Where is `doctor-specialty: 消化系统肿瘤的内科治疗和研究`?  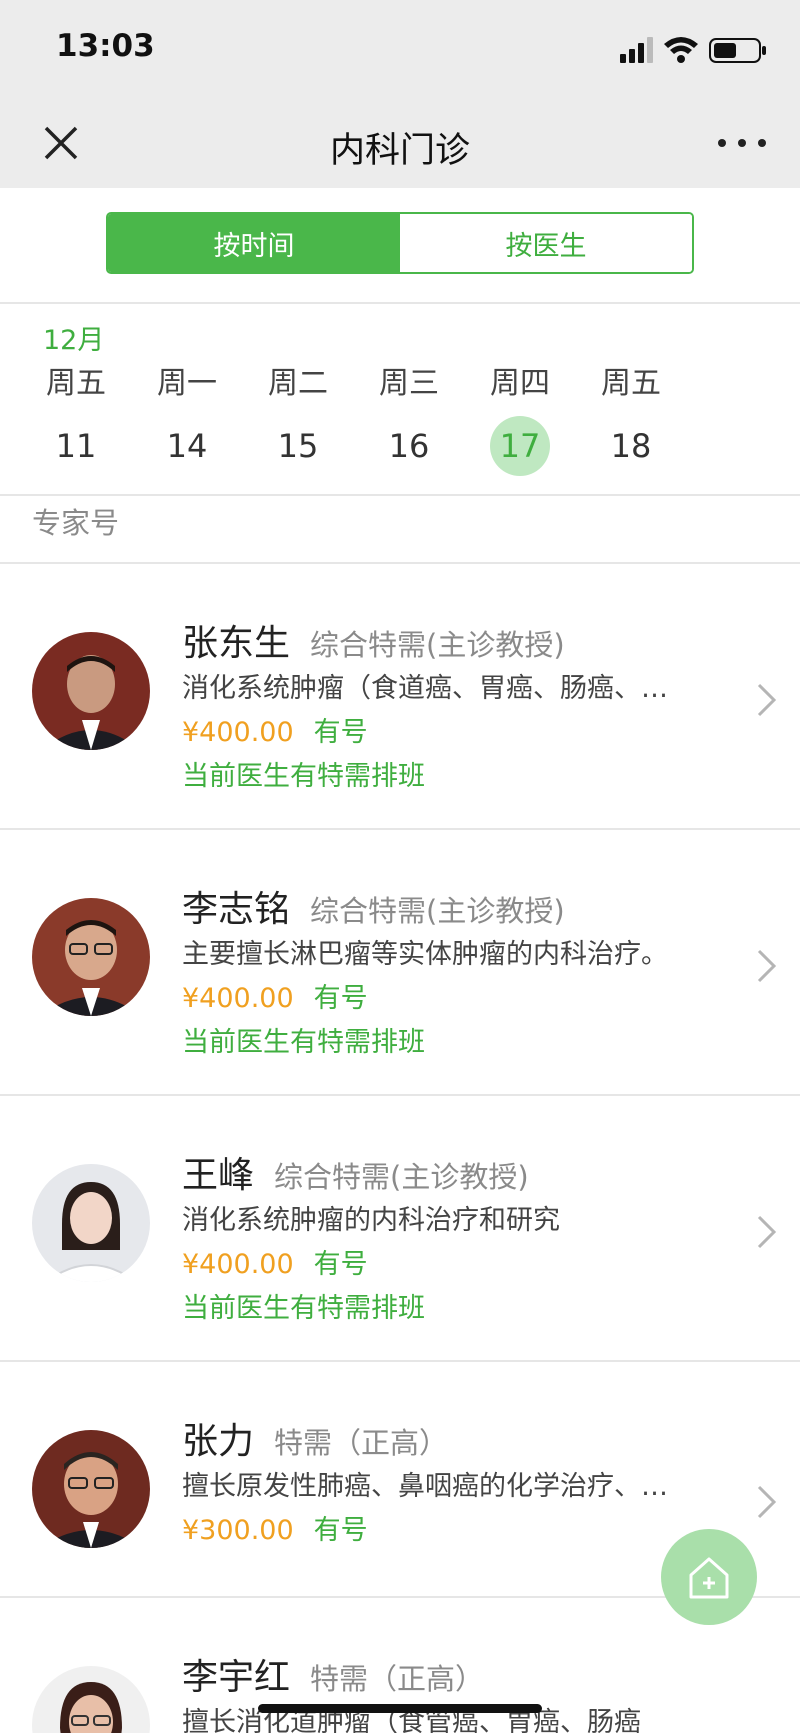 doctor-specialty: 消化系统肿瘤的内科治疗和研究 is located at coordinates (371, 1220).